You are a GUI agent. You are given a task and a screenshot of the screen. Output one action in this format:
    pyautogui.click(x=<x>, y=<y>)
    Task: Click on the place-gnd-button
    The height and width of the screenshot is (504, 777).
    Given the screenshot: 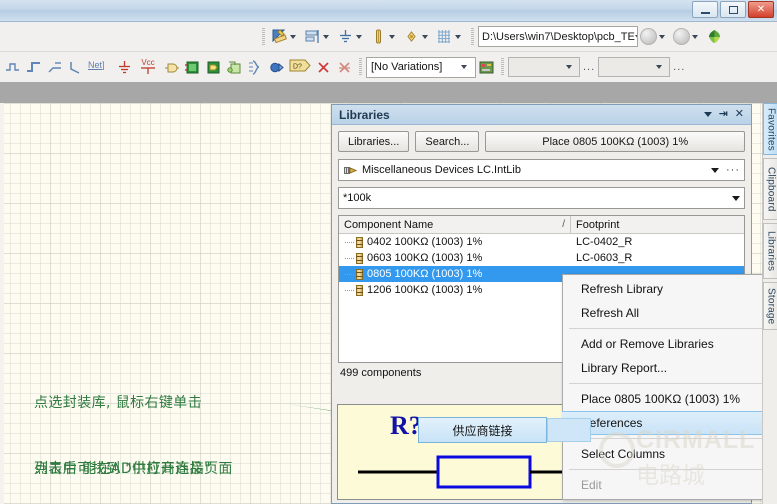 What is the action you would take?
    pyautogui.click(x=124, y=67)
    